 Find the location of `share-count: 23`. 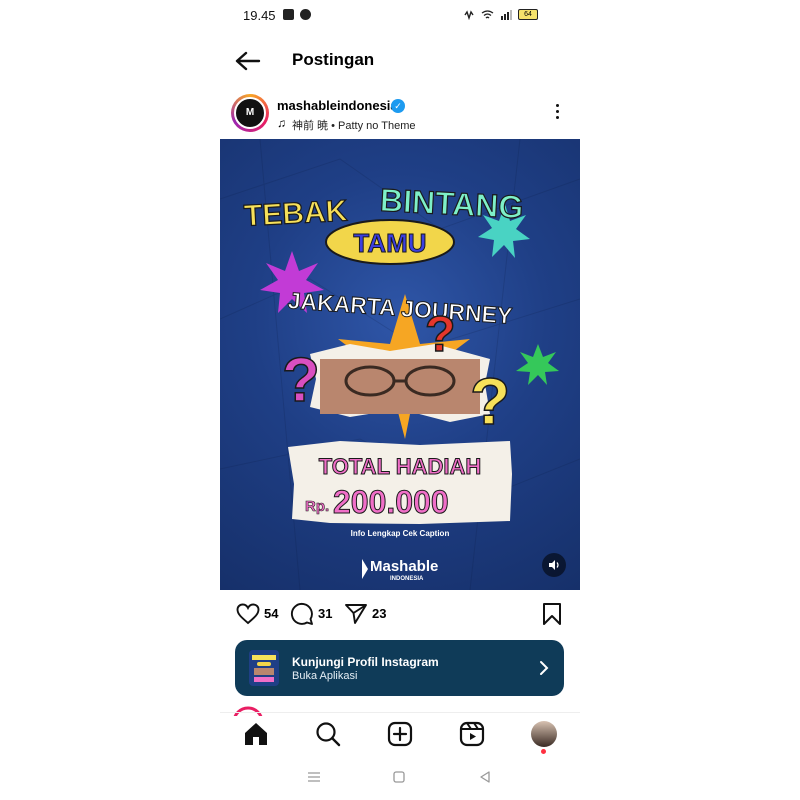

share-count: 23 is located at coordinates (379, 613).